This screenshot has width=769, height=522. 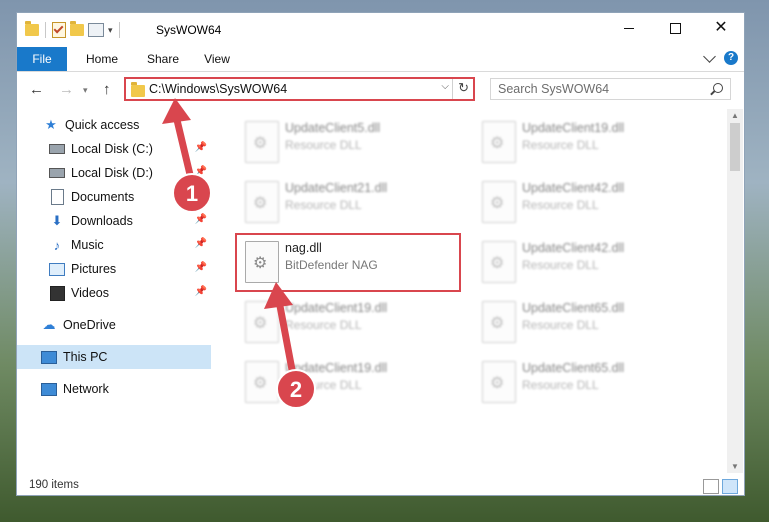 I want to click on scroll-up-icon: ▲, so click(x=735, y=115).